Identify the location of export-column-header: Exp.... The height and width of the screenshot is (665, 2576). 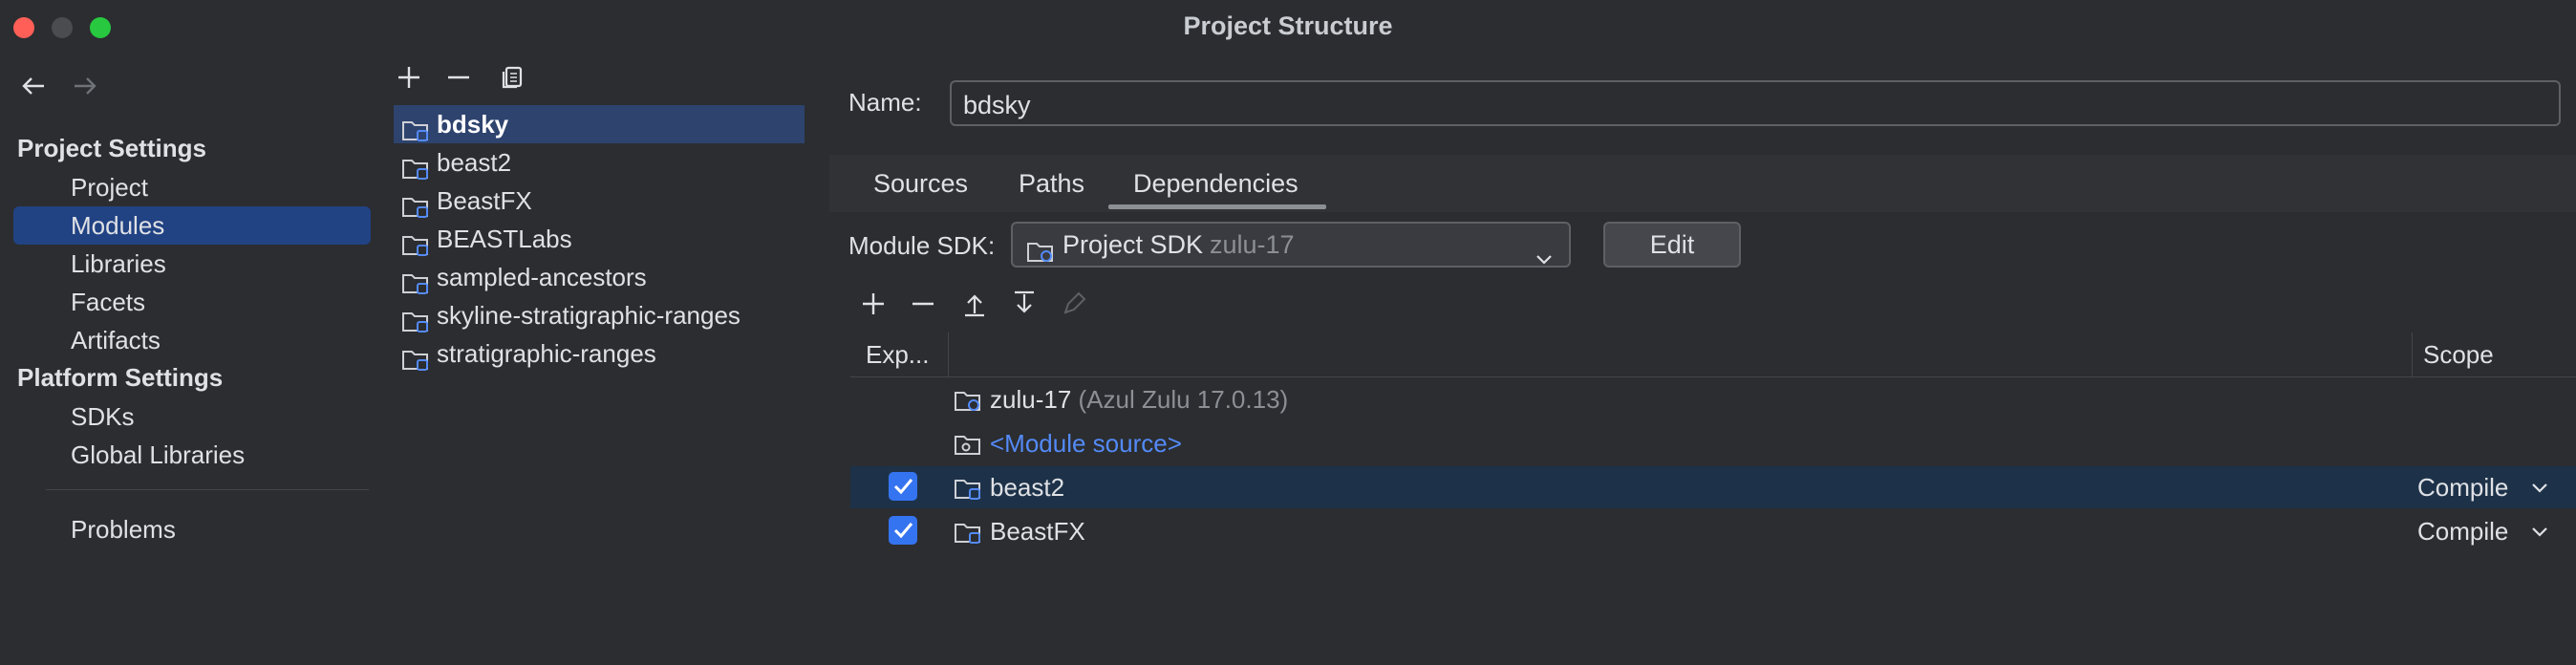
(897, 354).